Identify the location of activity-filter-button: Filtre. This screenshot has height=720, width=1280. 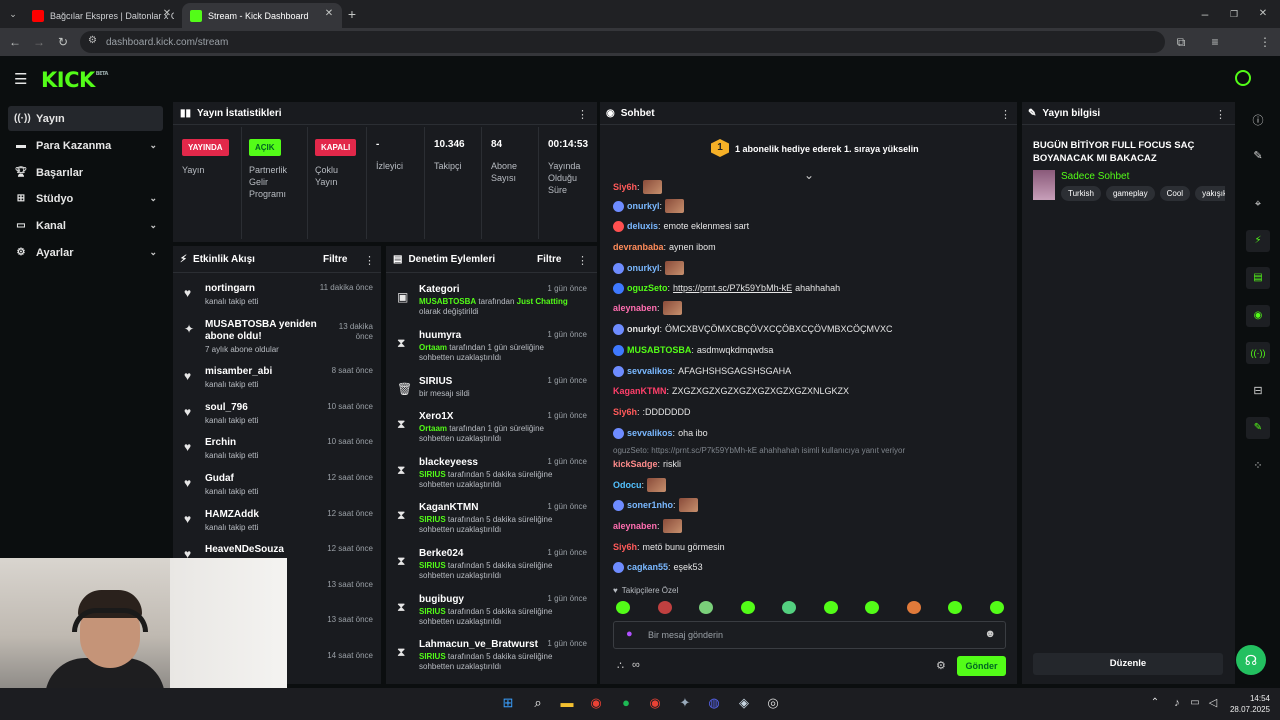
(335, 259).